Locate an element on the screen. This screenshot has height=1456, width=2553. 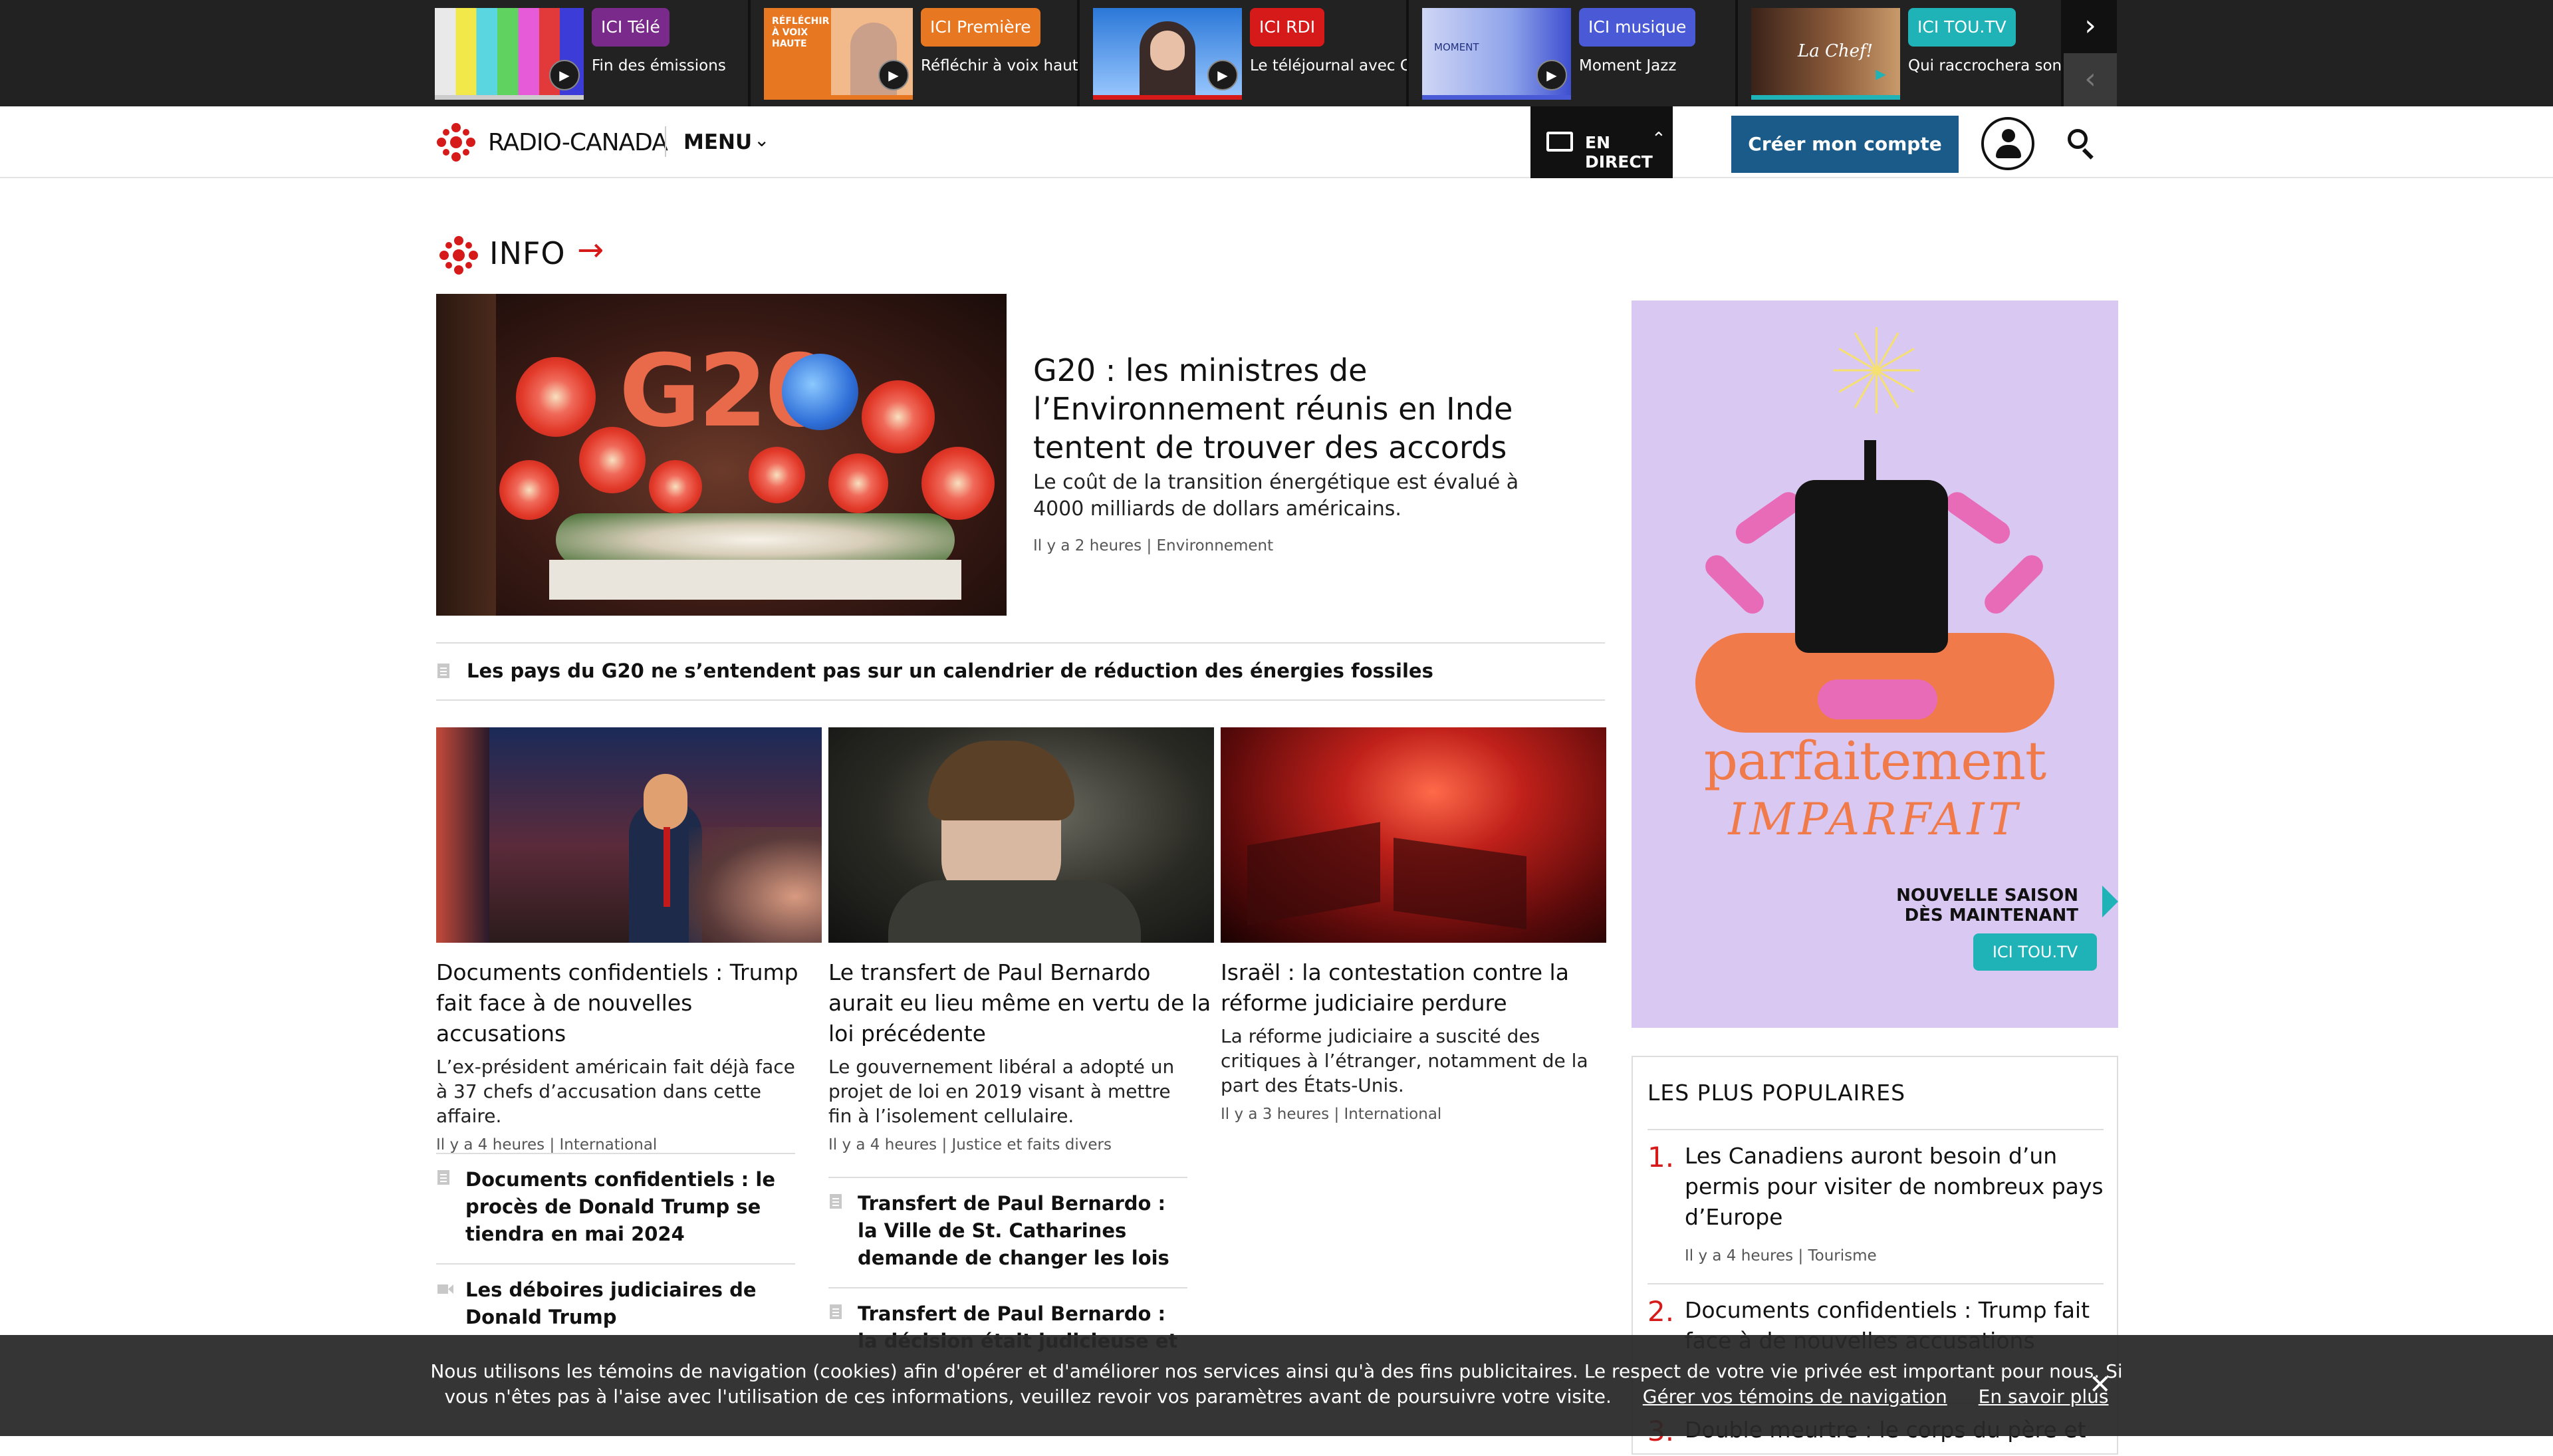
ad-logo: ICI TOU.TV is located at coordinates (2035, 952).